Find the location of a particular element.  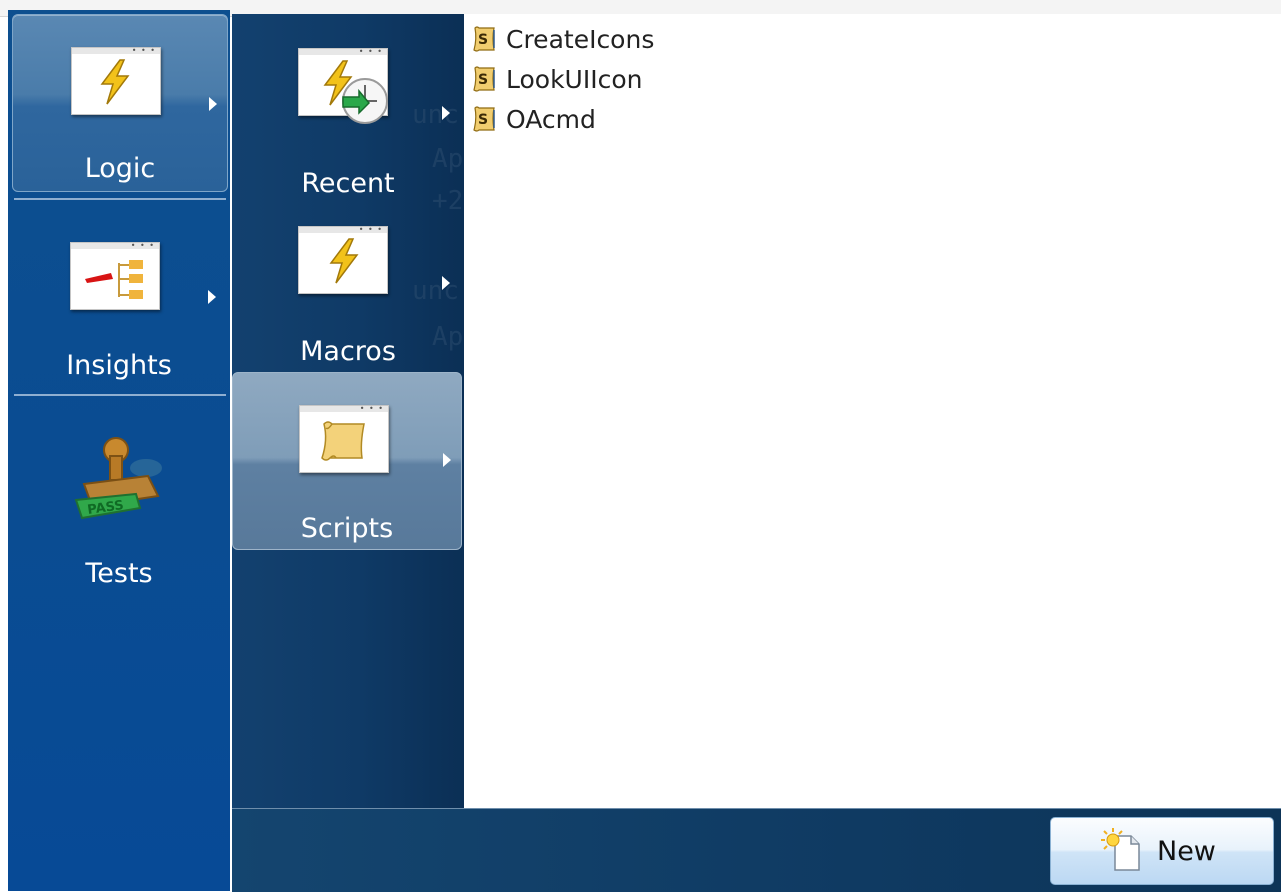

submenu-label: Macros is located at coordinates (348, 351).